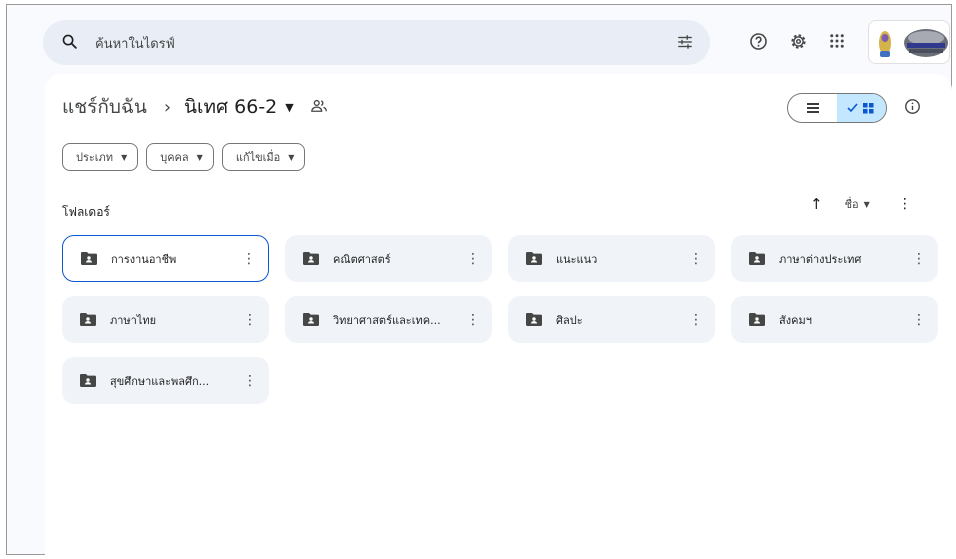 This screenshot has height=559, width=956. Describe the element at coordinates (104, 107) in the screenshot. I see `breadcrumb-shared-with-me: แชร์กับฉัน` at that location.